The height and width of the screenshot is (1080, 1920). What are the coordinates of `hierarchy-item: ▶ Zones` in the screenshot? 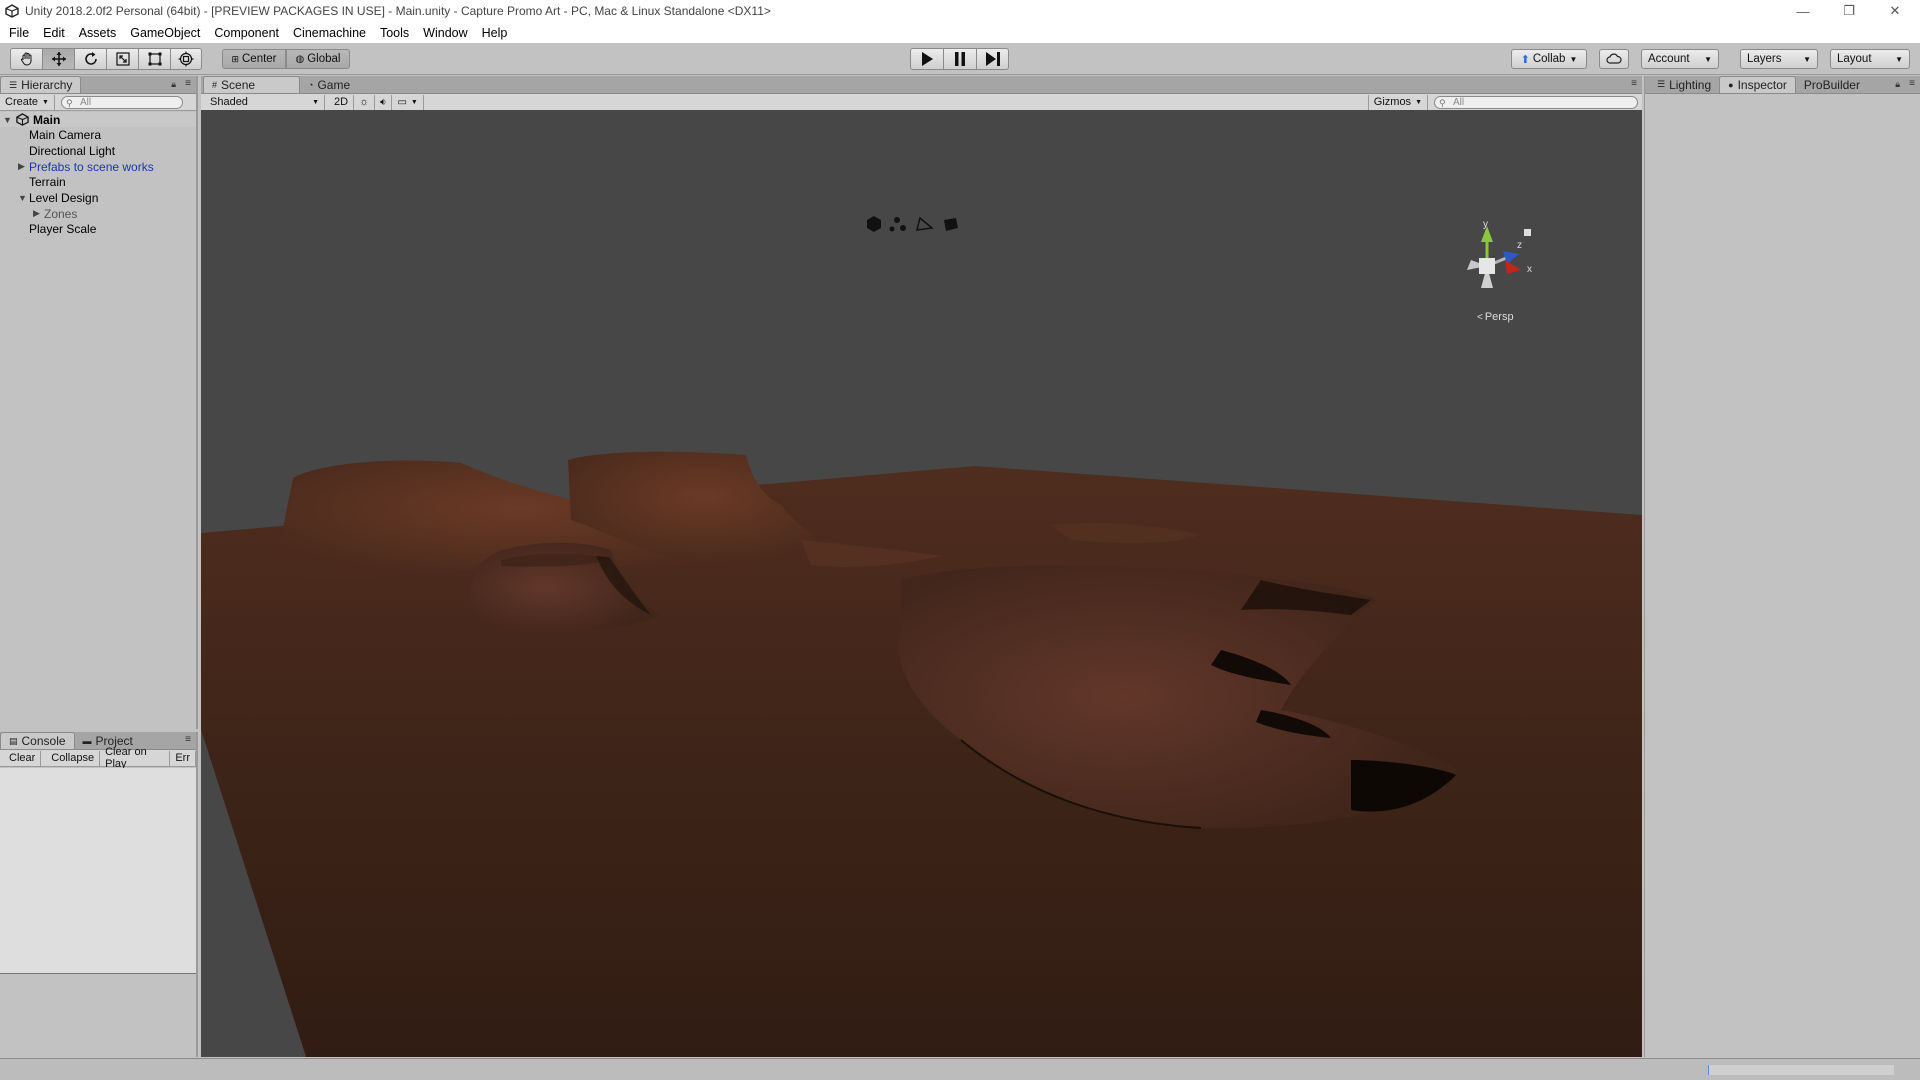 It's located at (98, 213).